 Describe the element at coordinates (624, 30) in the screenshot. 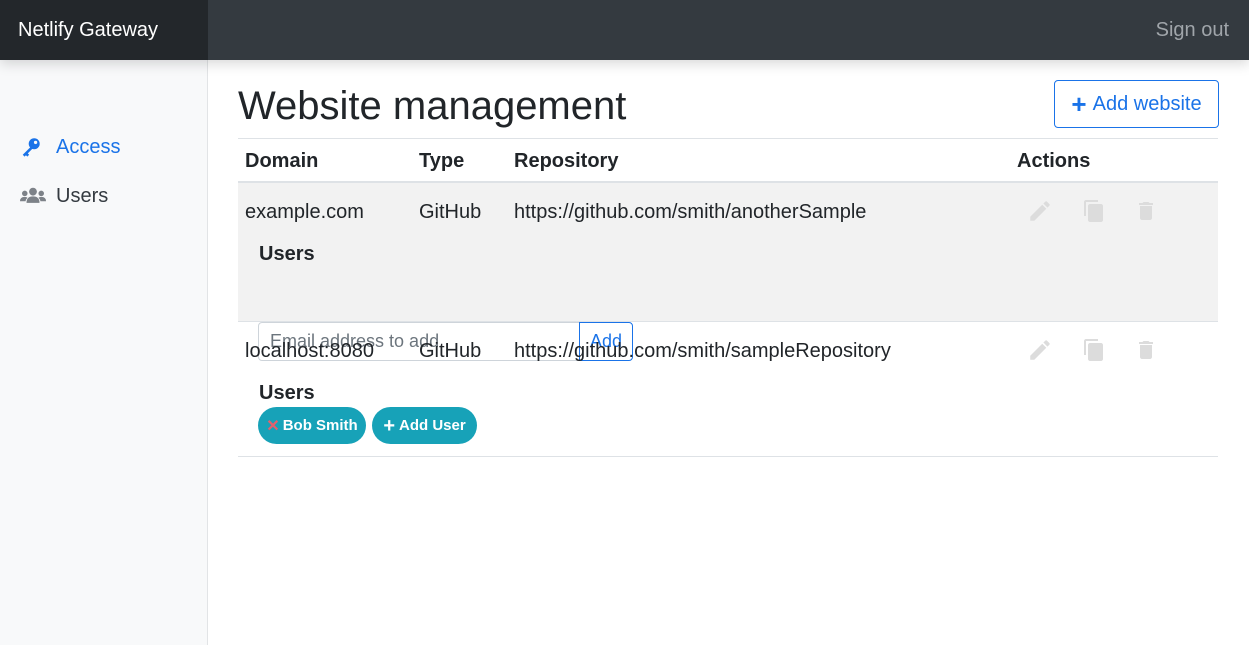

I see `top-navbar: Netlify Gateway Sign out` at that location.